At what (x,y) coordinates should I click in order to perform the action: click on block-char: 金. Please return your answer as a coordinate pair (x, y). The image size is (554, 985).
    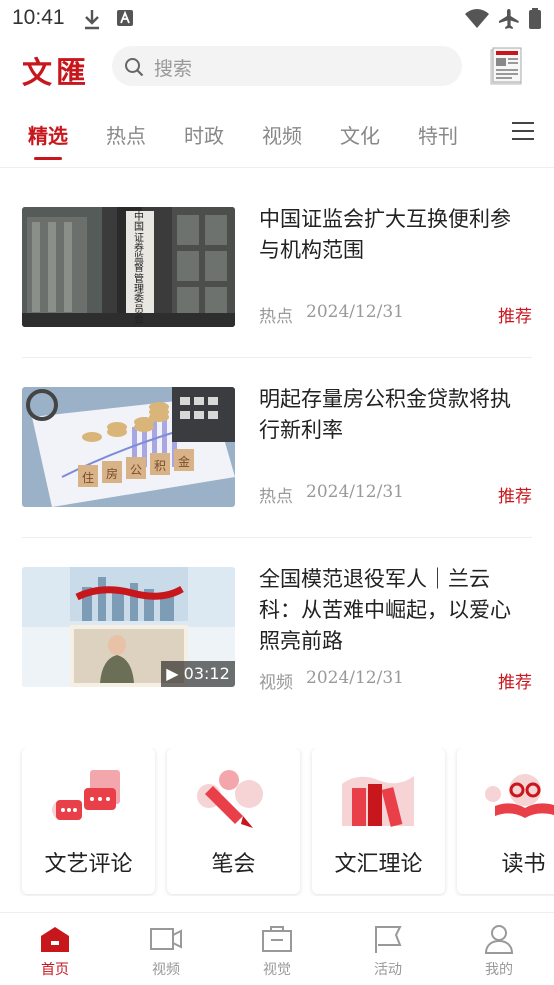
    Looking at the image, I should click on (184, 462).